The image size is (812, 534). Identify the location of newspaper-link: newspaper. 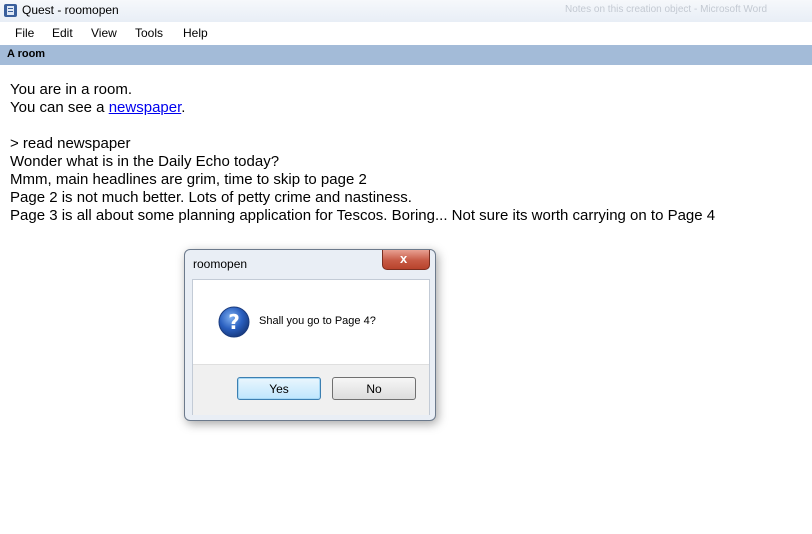
(145, 107).